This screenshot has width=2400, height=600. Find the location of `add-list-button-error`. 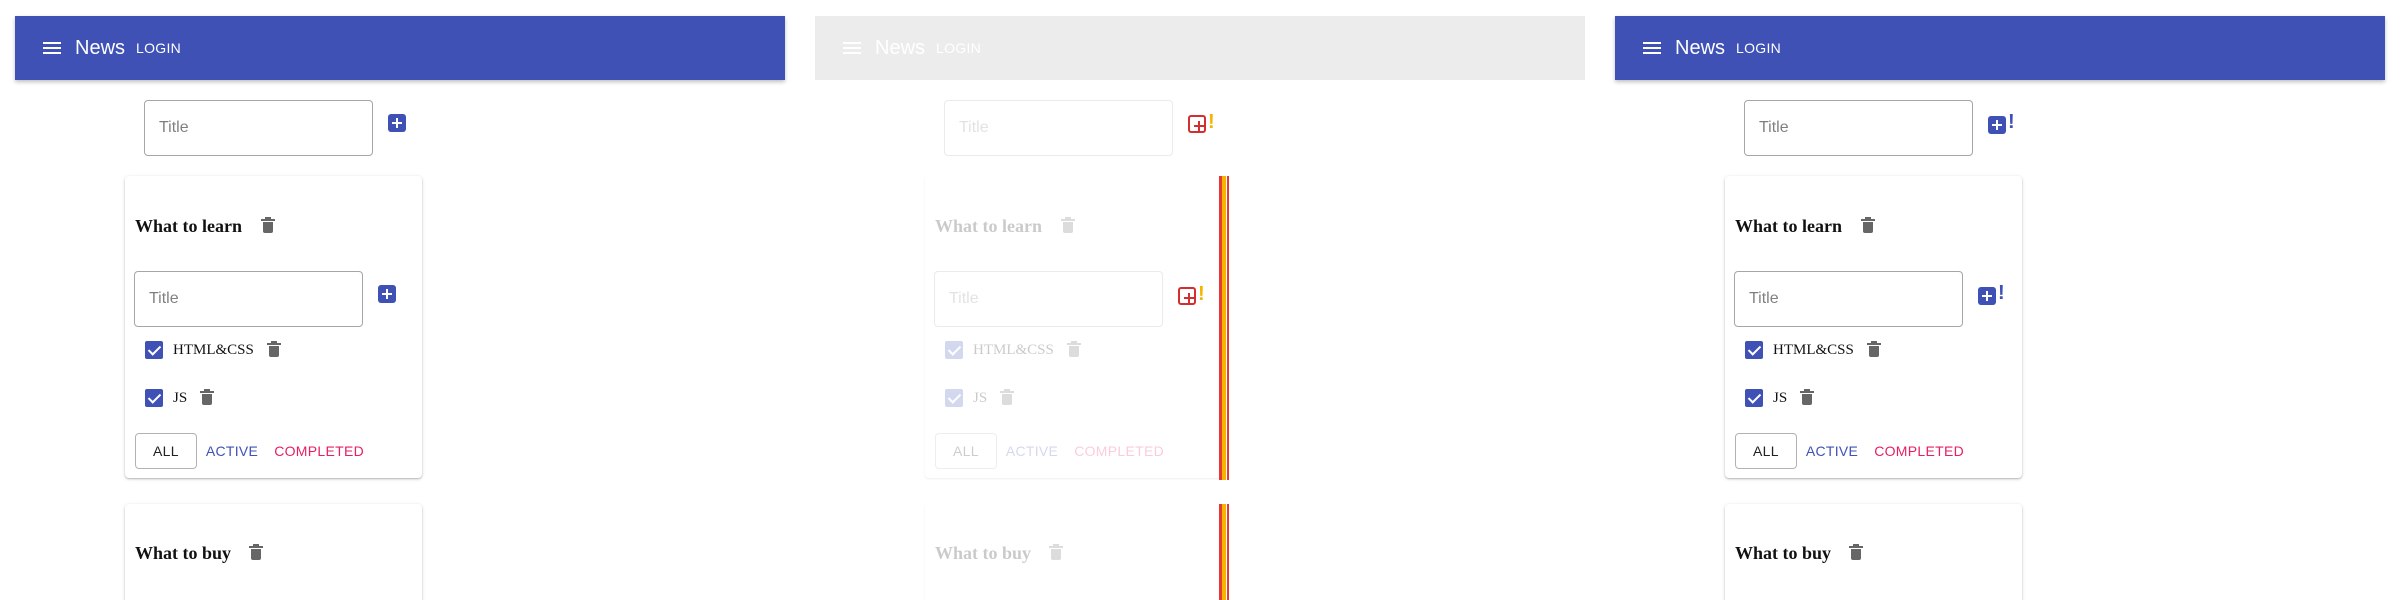

add-list-button-error is located at coordinates (1197, 124).